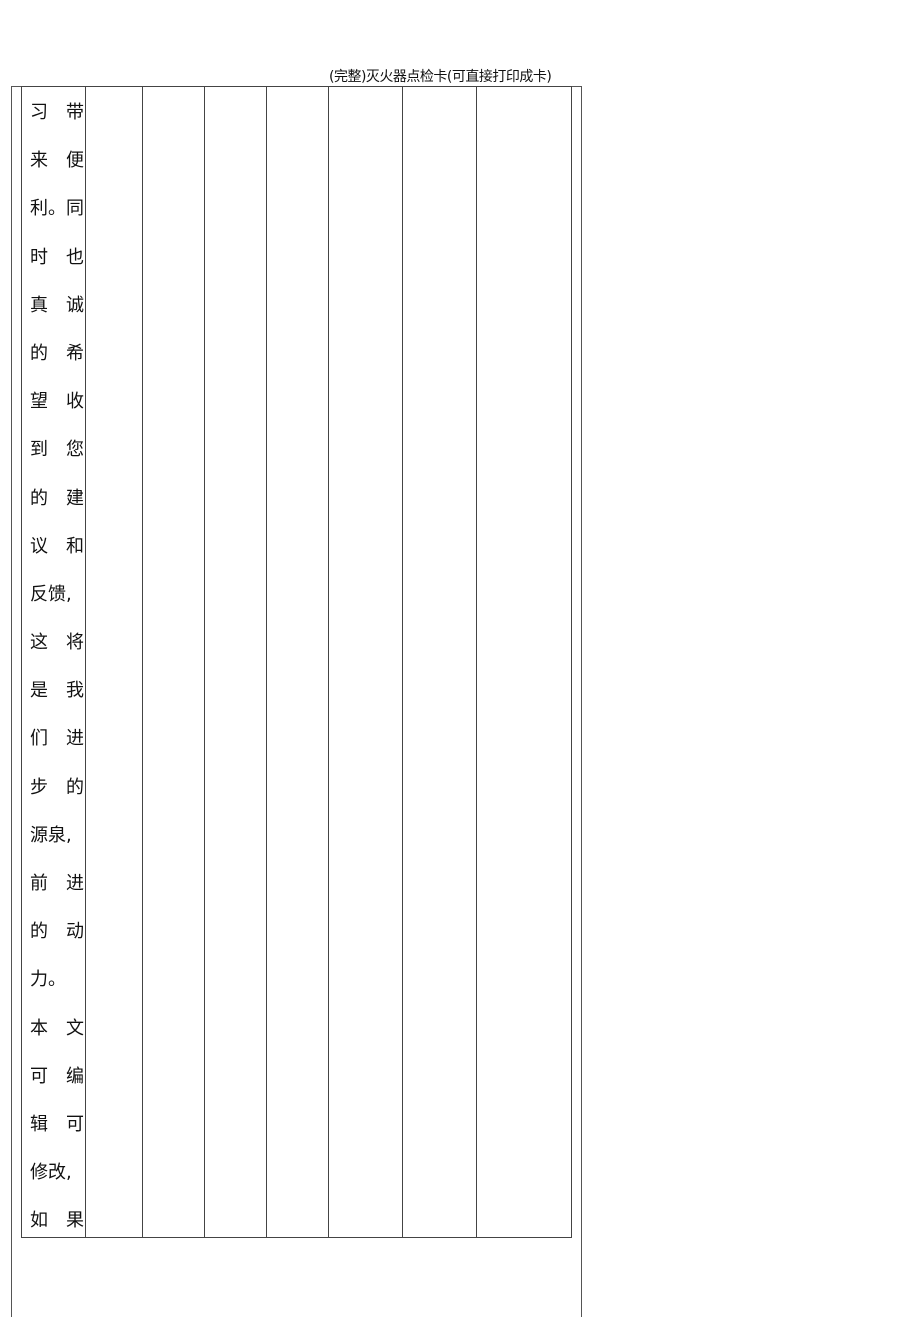 This screenshot has height=1317, width=920. I want to click on text-char: 议, so click(39, 546).